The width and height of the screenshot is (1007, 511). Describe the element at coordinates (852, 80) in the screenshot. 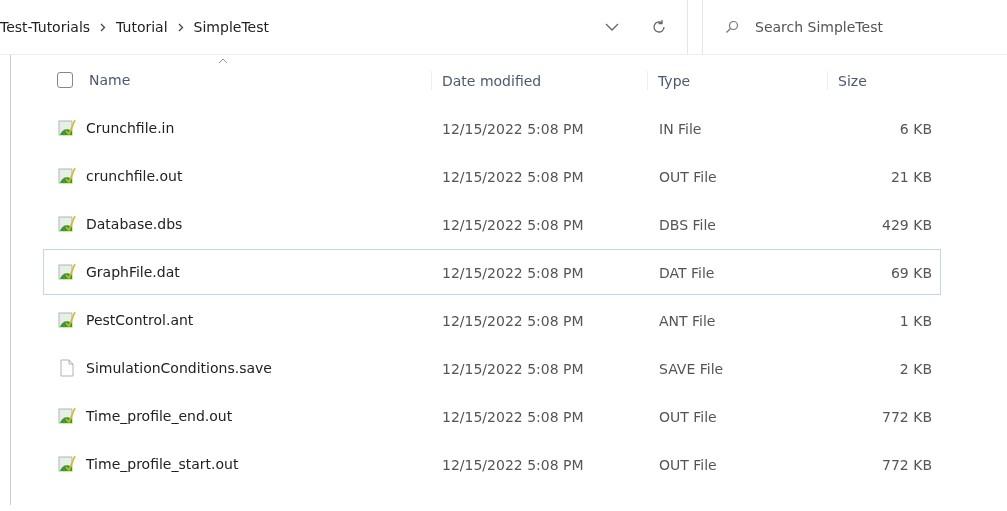

I see `column-header: Size` at that location.